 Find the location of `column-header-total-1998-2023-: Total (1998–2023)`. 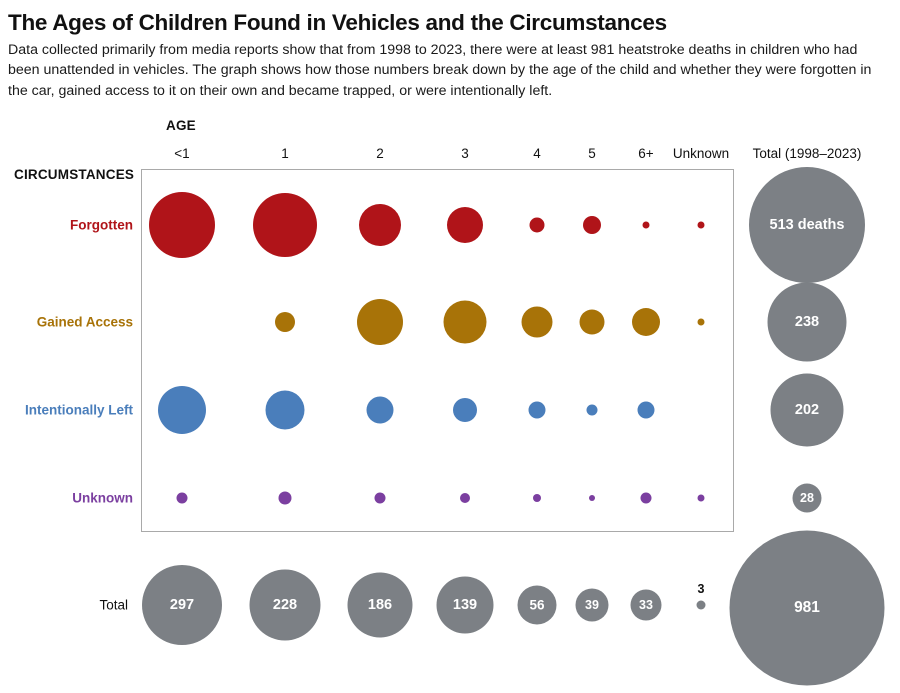

column-header-total-1998-2023-: Total (1998–2023) is located at coordinates (807, 153).